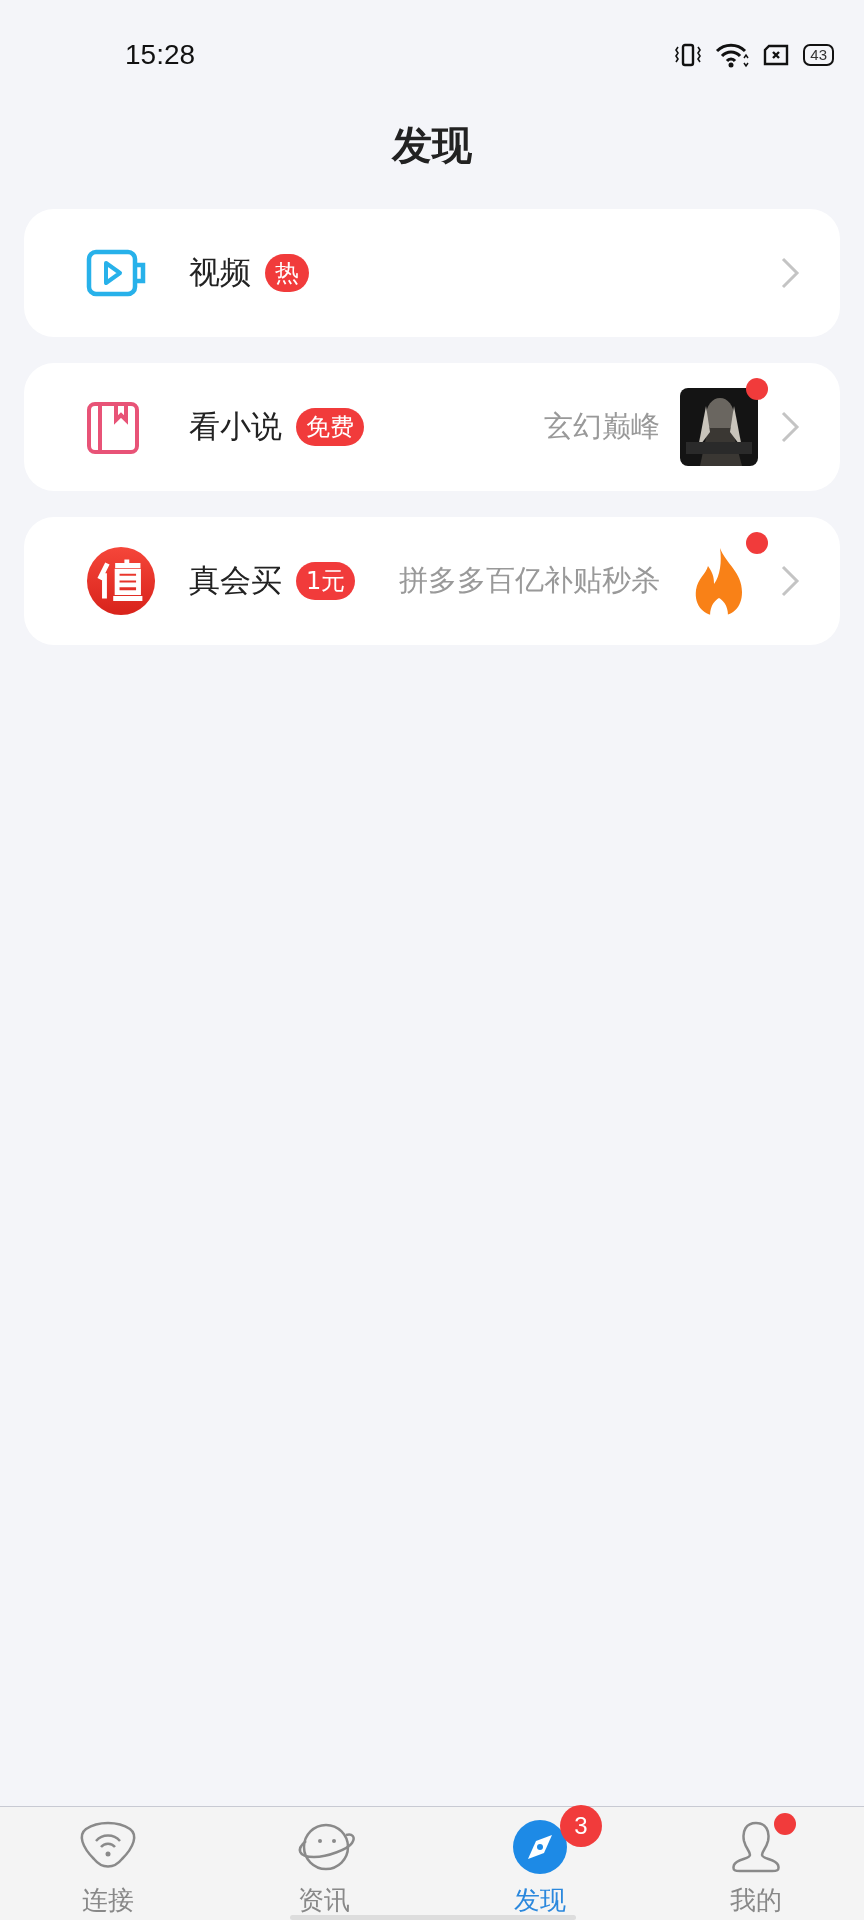 This screenshot has width=864, height=1920. I want to click on wifi-icon, so click(732, 55).